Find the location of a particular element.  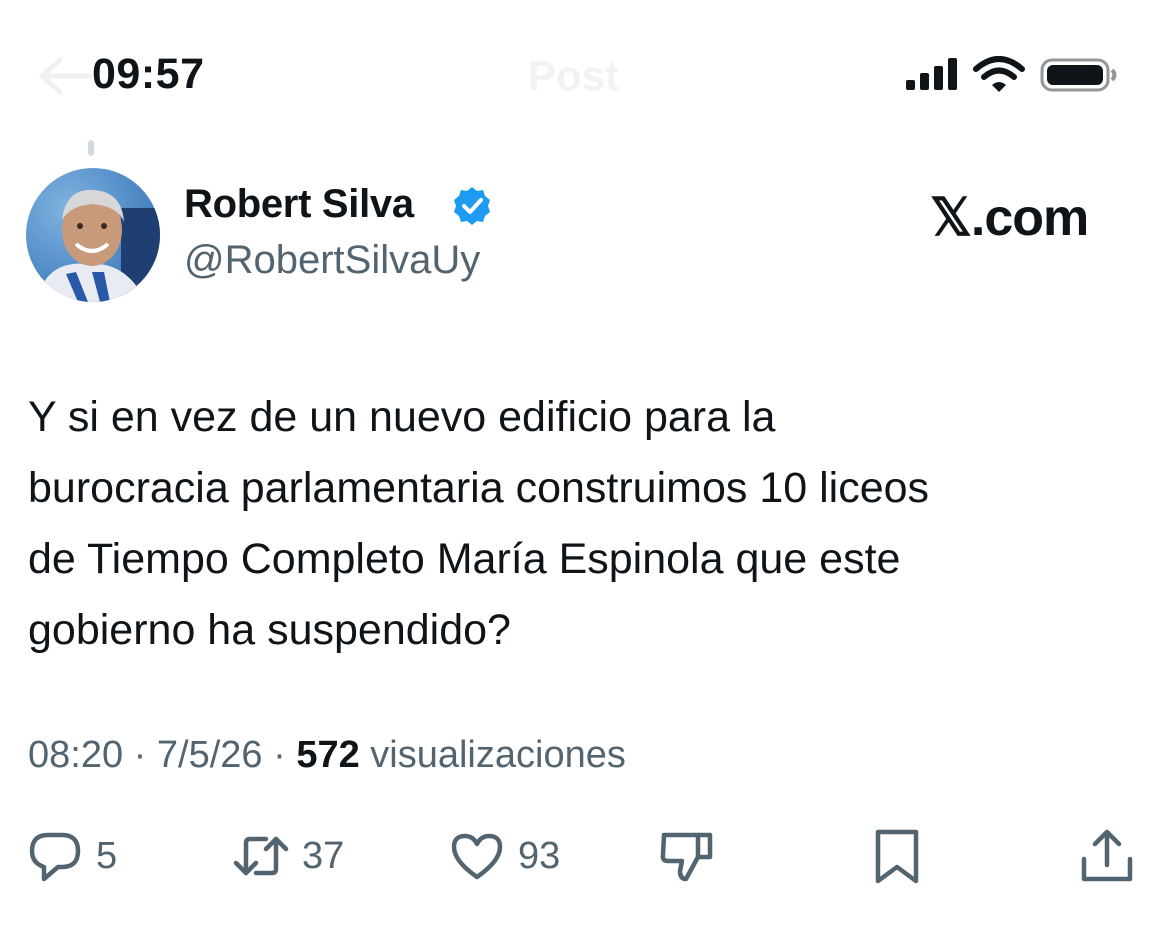

dislike-button is located at coordinates (687, 856).